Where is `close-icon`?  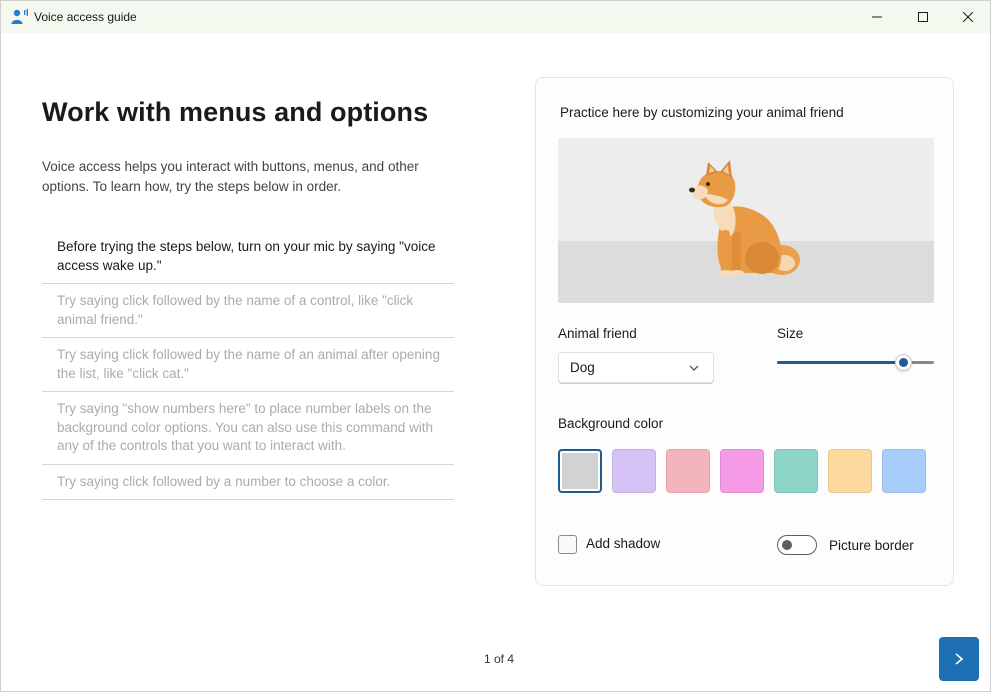
close-icon is located at coordinates (968, 17).